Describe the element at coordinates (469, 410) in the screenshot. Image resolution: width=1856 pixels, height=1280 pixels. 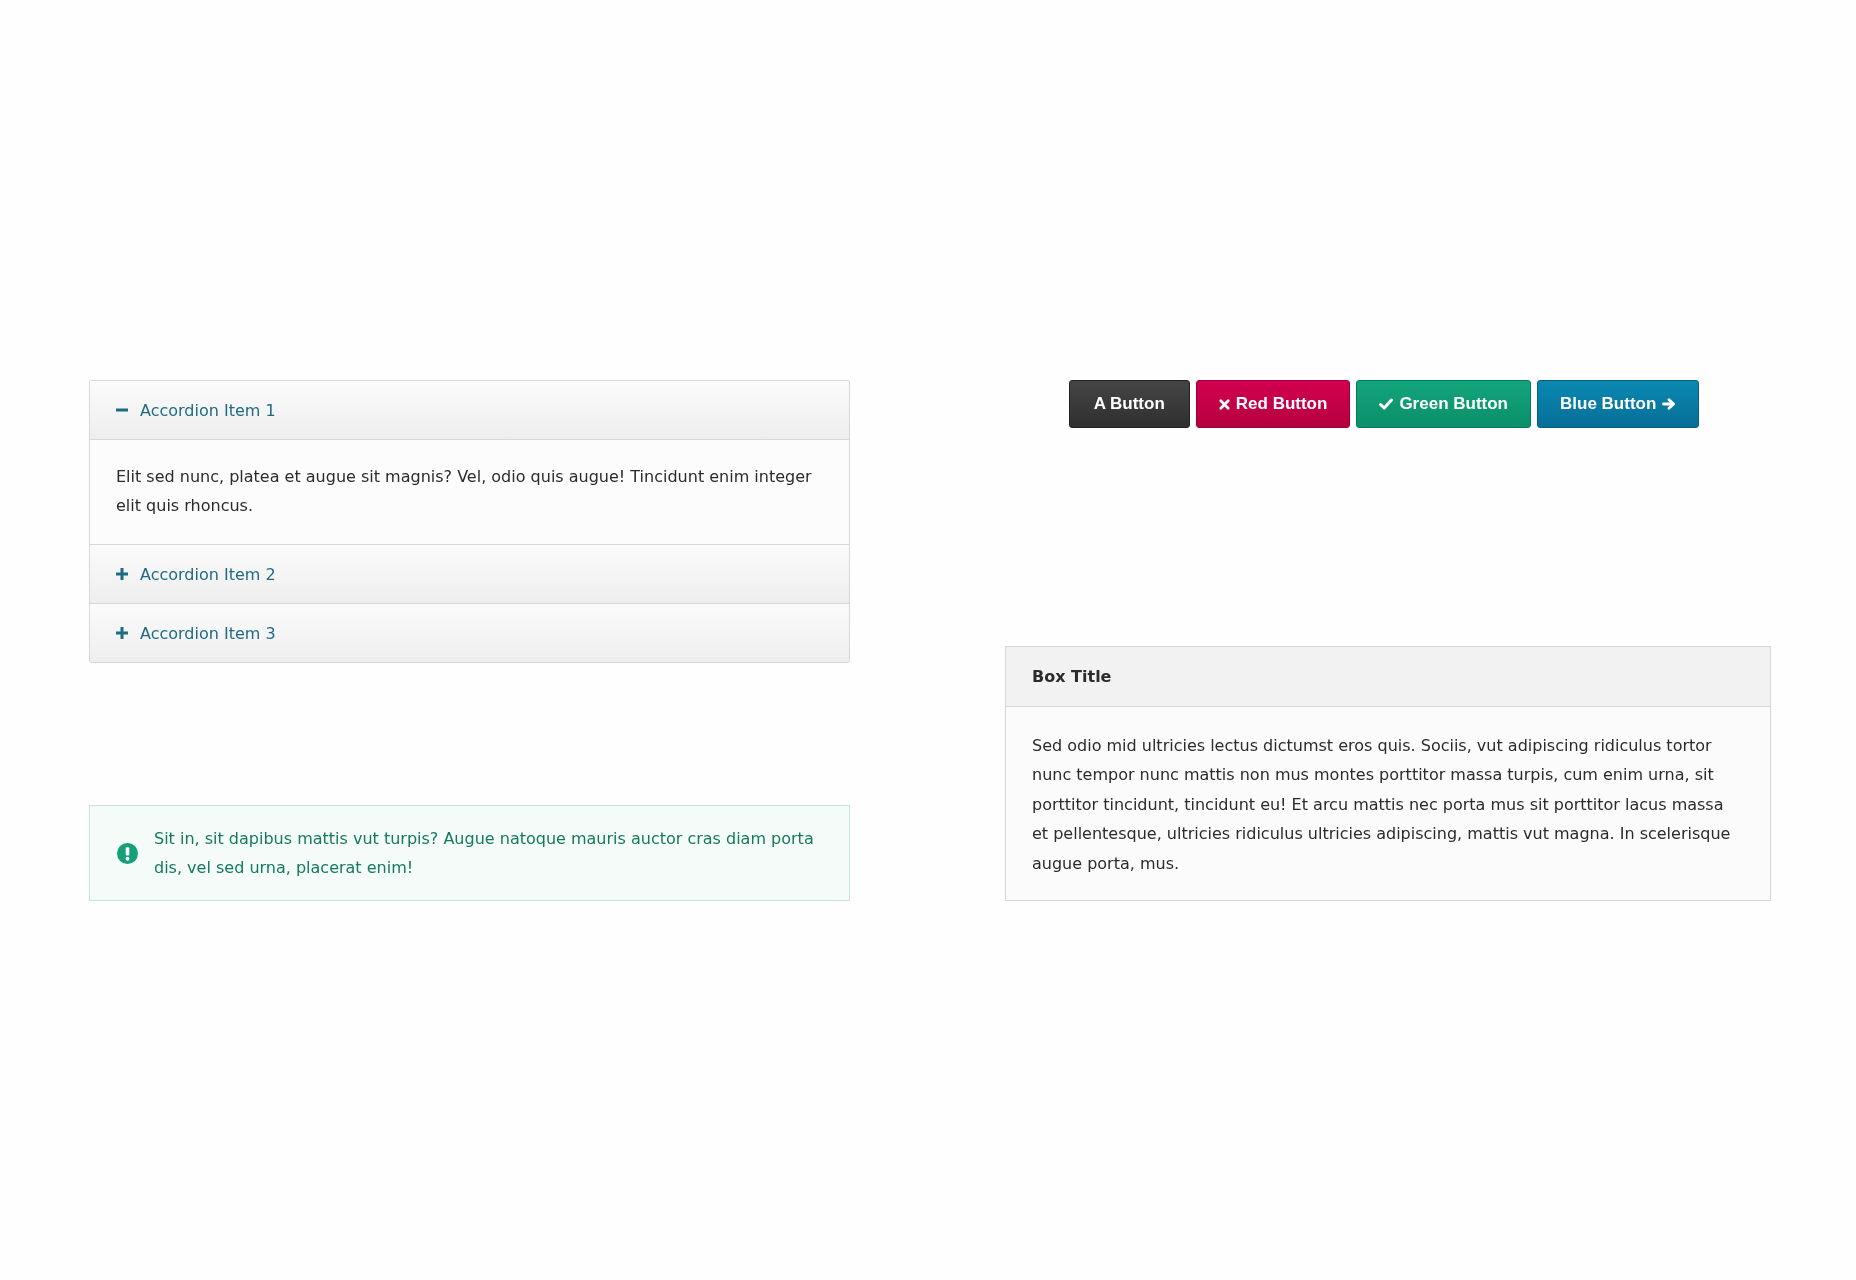
I see `accordion-header: Accordion Item 1` at that location.